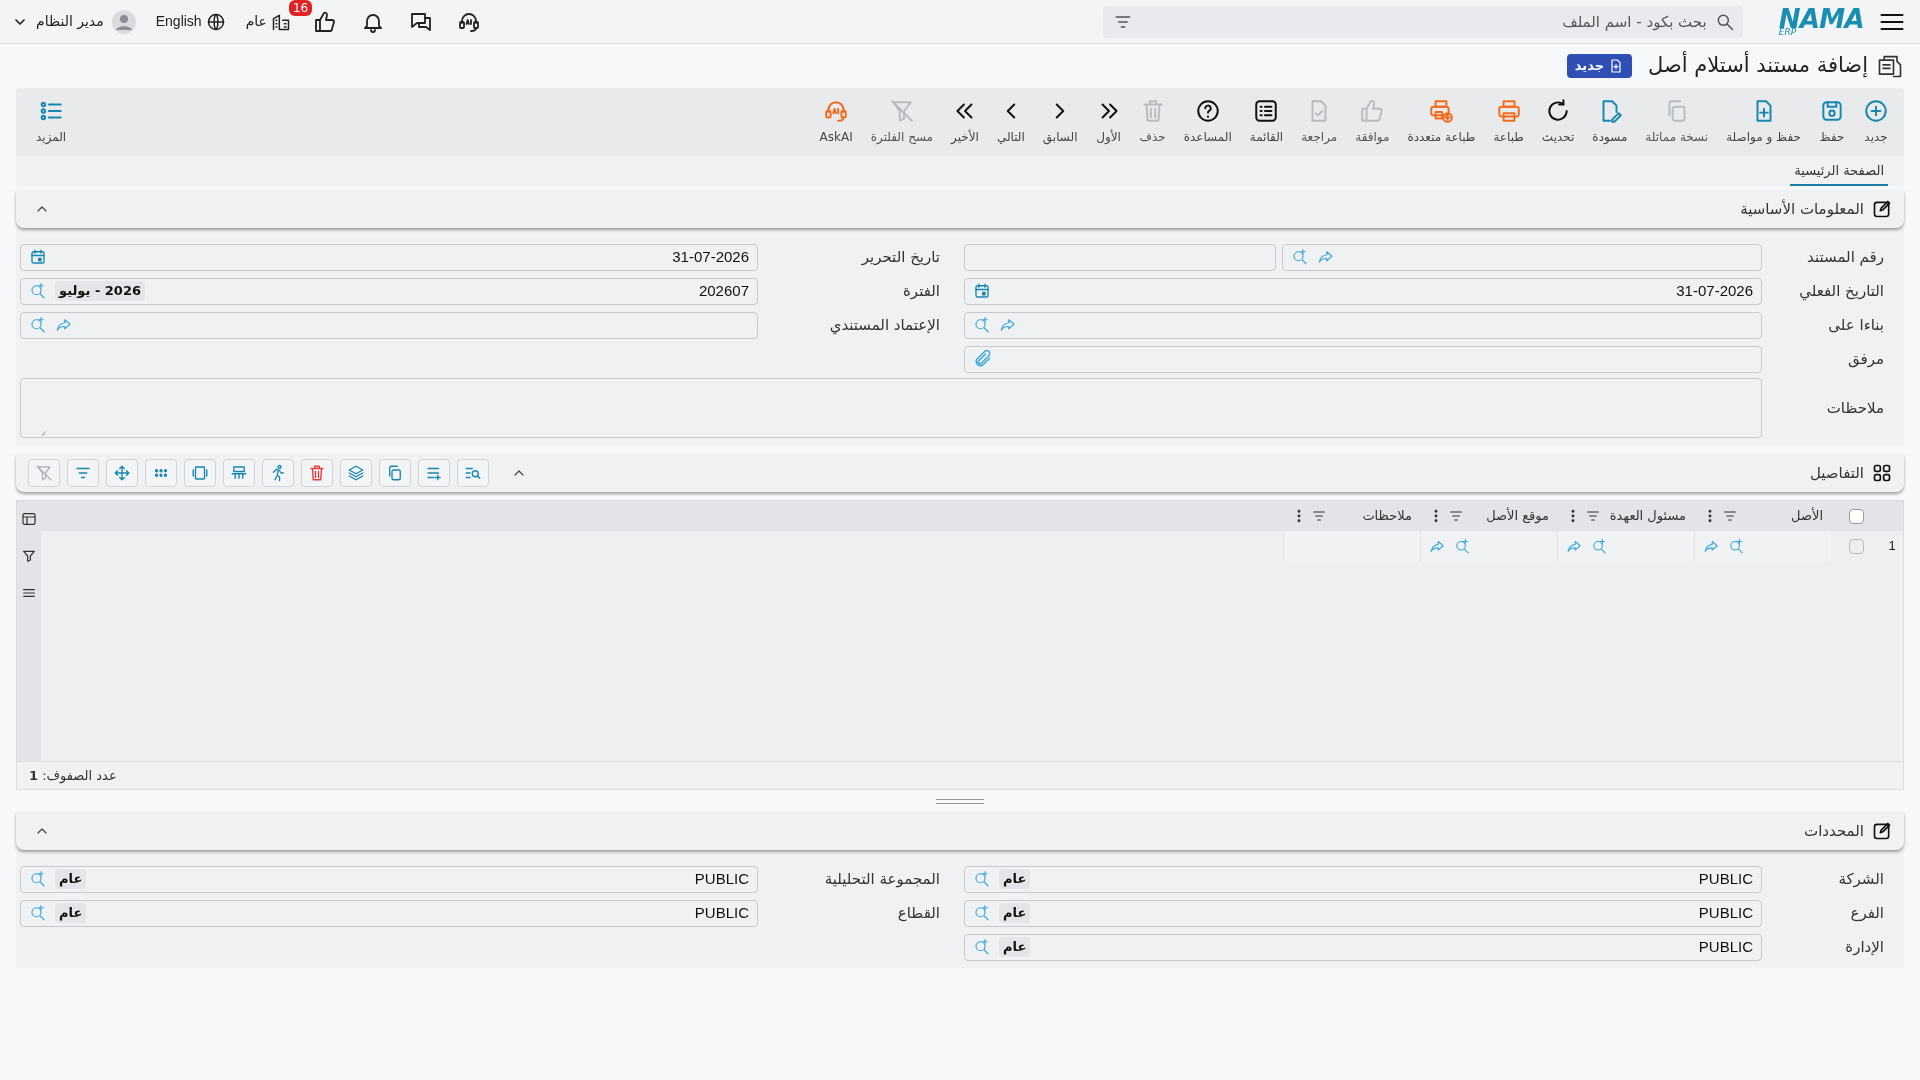  What do you see at coordinates (1845, 257) in the screenshot?
I see `field-label: رقم المستند` at bounding box center [1845, 257].